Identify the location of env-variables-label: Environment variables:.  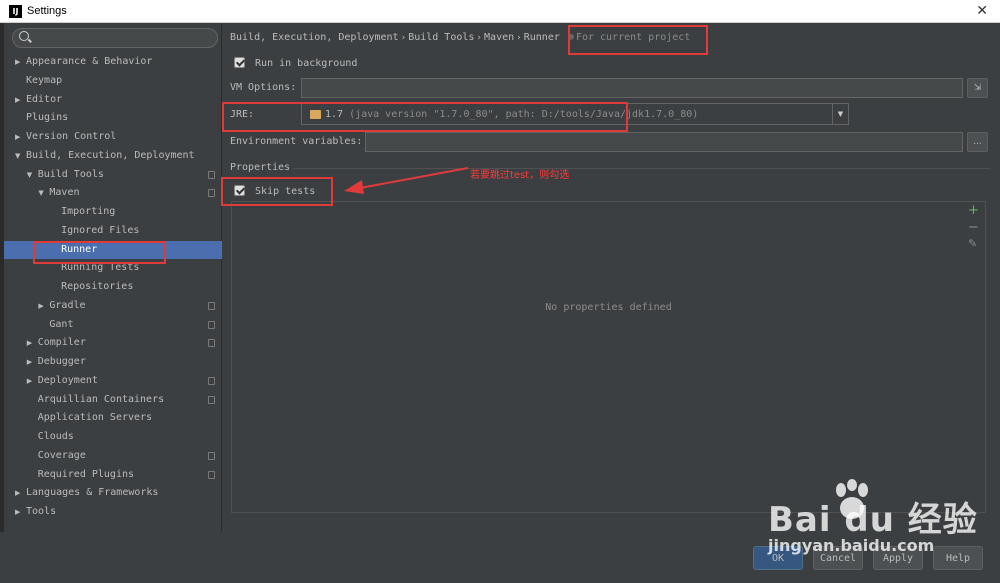
(296, 141).